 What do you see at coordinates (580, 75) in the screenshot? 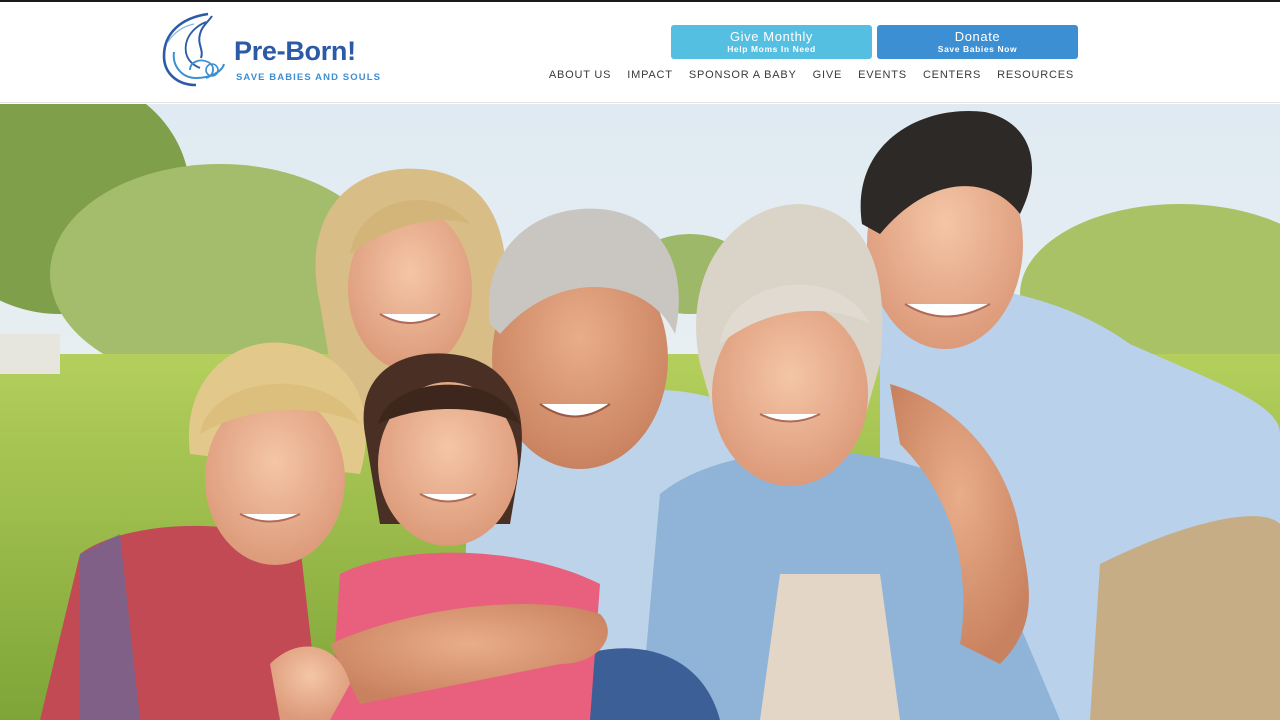
I see `nav-item-about-us: ABOUT US` at bounding box center [580, 75].